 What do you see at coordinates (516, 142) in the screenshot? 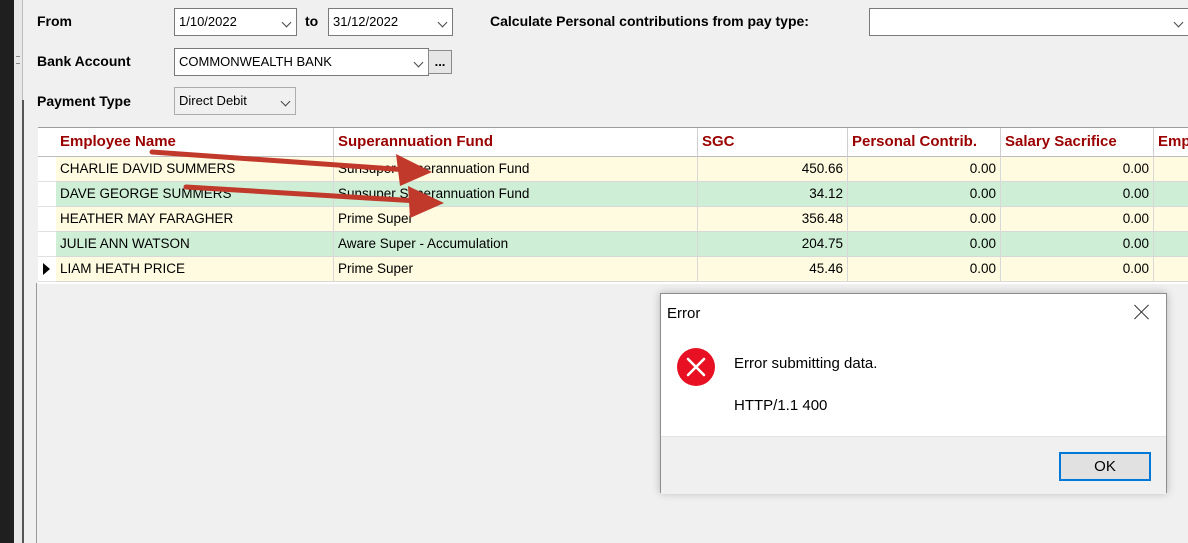
I see `column-header-super-fund: Superannuation Fund` at bounding box center [516, 142].